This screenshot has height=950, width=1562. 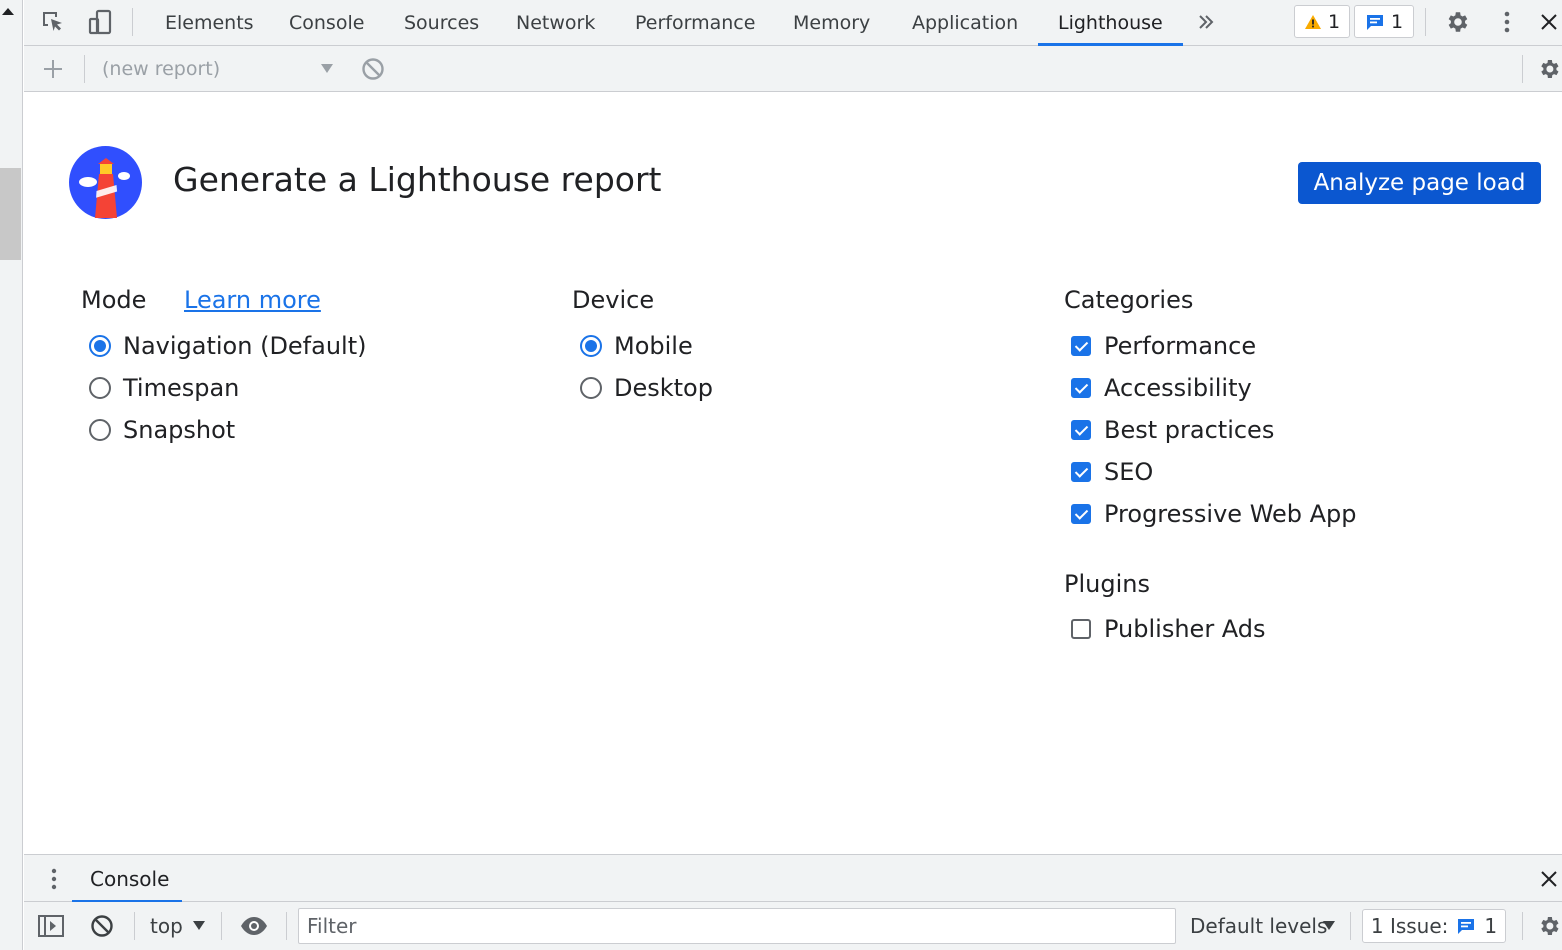 What do you see at coordinates (417, 179) in the screenshot?
I see `page-title: Generate a Lighthouse report` at bounding box center [417, 179].